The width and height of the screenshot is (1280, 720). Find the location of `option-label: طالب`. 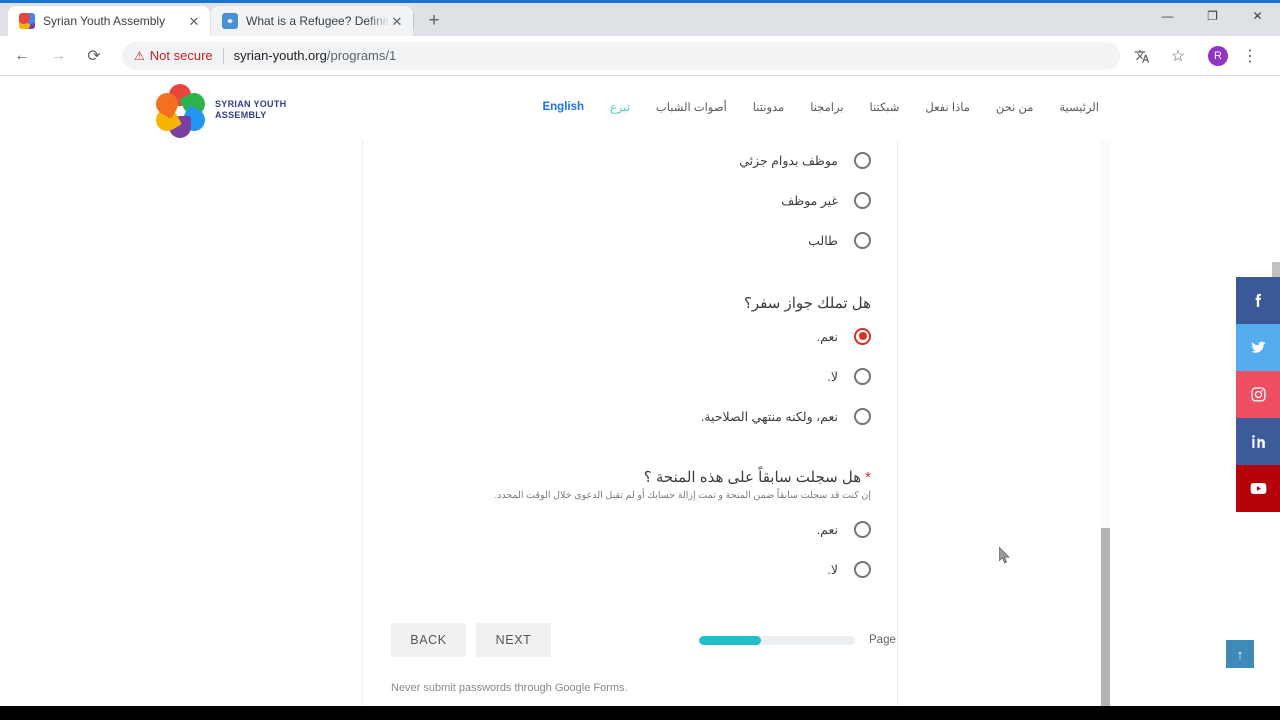

option-label: طالب is located at coordinates (823, 240).